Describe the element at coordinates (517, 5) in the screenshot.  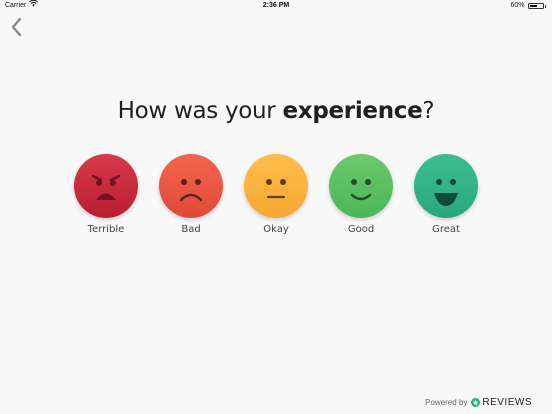
I see `battery-percent: 60%` at that location.